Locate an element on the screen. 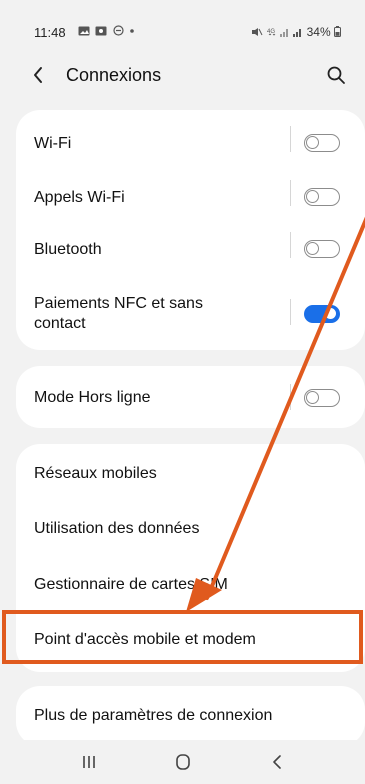 The height and width of the screenshot is (784, 365). airplane-mode-row: Mode Hors ligne is located at coordinates (190, 397).